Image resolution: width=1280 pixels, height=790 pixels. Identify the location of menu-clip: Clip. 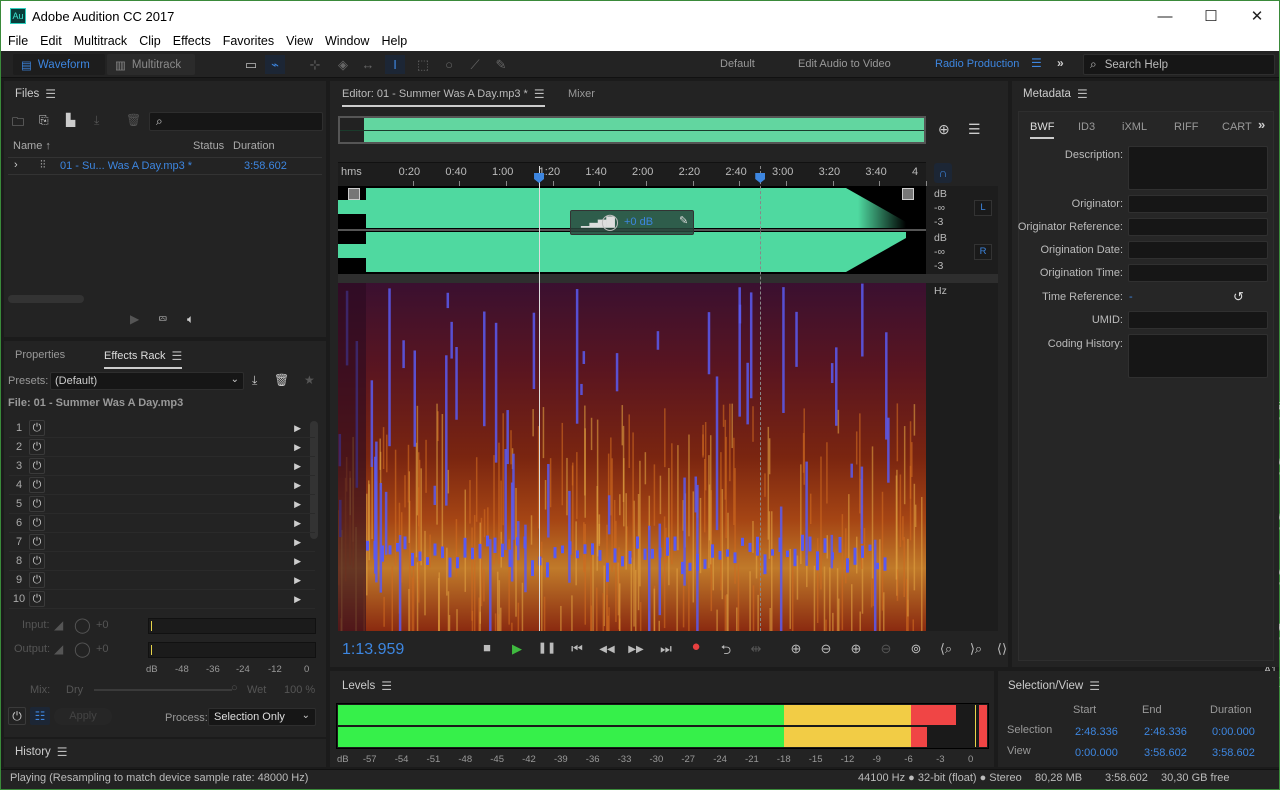
(149, 41).